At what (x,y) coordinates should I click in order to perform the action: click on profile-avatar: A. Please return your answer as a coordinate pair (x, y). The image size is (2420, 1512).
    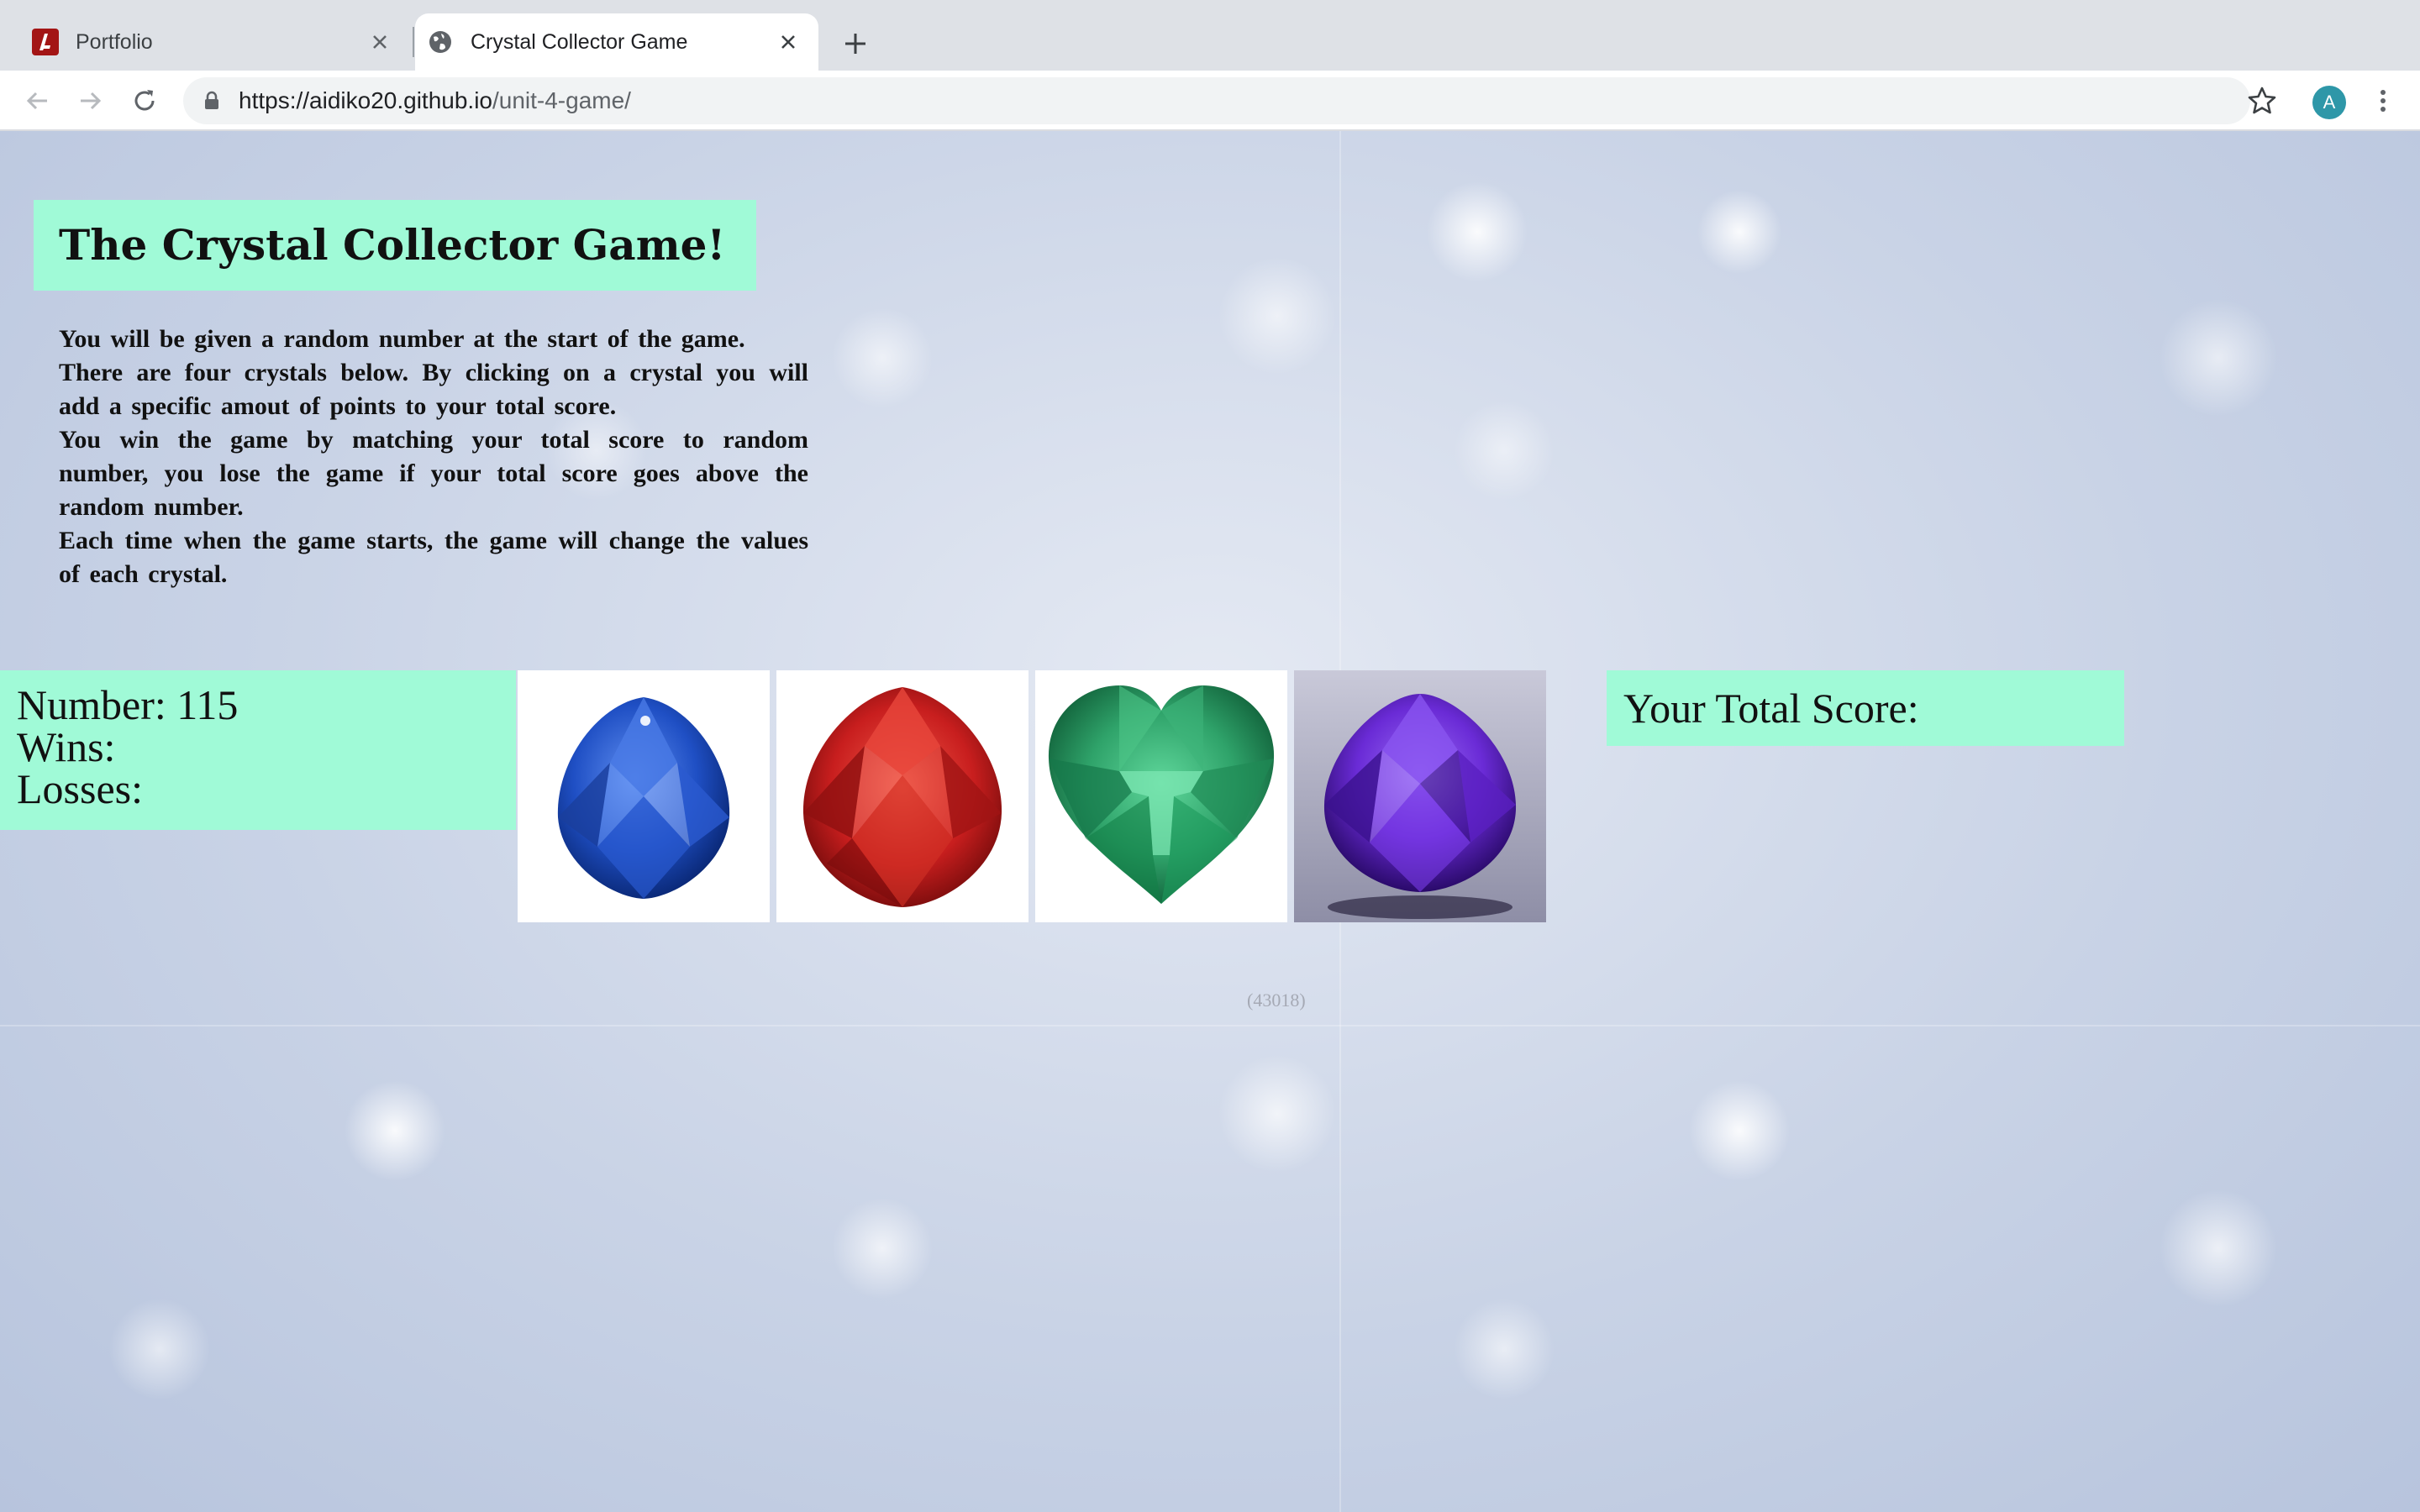
    Looking at the image, I should click on (2329, 102).